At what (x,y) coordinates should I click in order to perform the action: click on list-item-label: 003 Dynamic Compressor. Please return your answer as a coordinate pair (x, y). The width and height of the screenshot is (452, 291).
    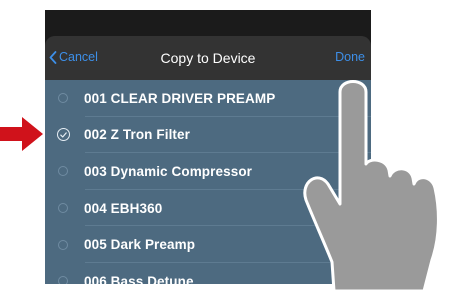
    Looking at the image, I should click on (168, 171).